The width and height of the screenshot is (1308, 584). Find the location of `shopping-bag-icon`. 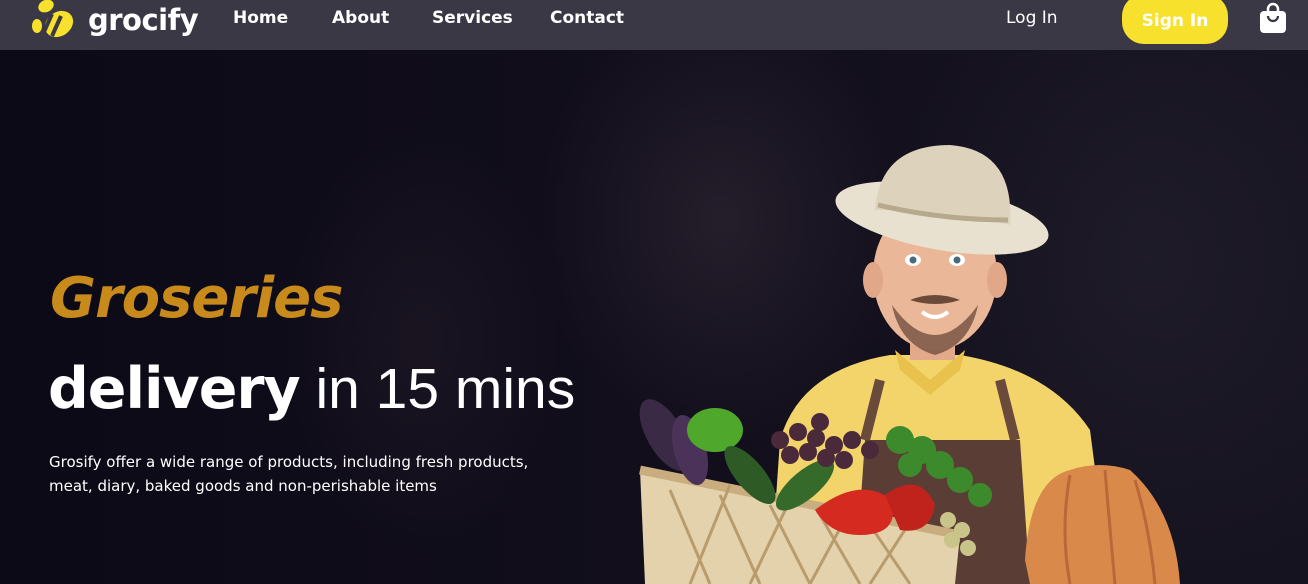

shopping-bag-icon is located at coordinates (1273, 18).